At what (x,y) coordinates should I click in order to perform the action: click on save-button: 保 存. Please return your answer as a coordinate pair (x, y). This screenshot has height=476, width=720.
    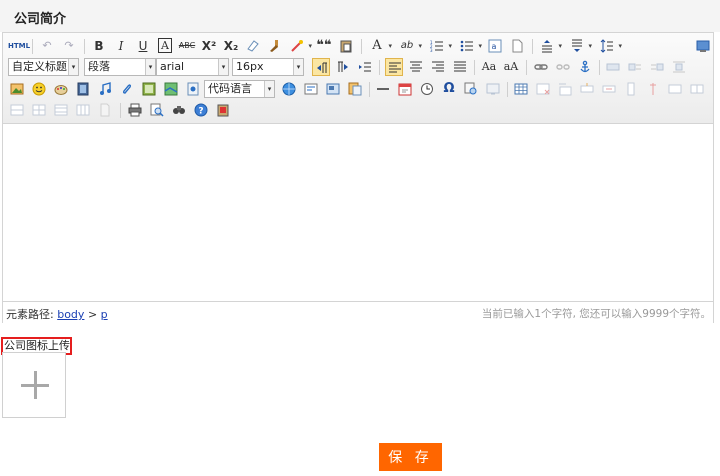
    Looking at the image, I should click on (410, 457).